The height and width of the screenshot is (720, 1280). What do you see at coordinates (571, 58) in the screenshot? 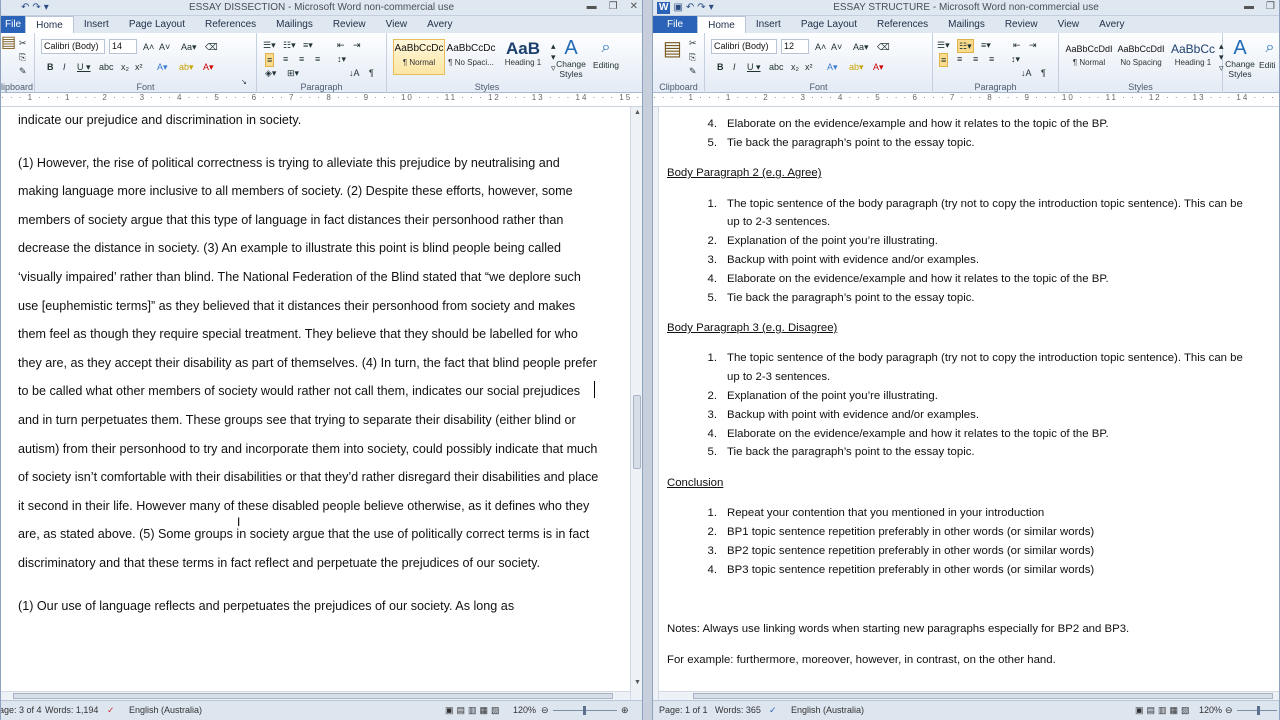
I see `change-styles-button: A Change Styles` at bounding box center [571, 58].